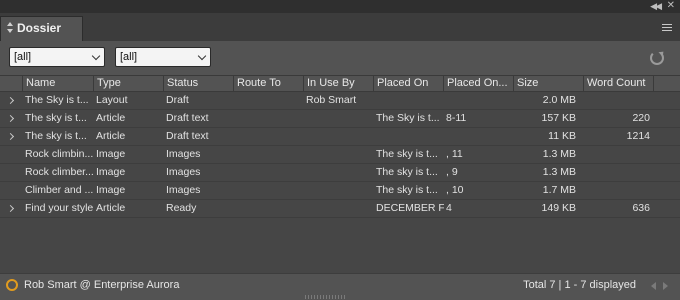  I want to click on panel-tab-bar: Dossier, so click(340, 27).